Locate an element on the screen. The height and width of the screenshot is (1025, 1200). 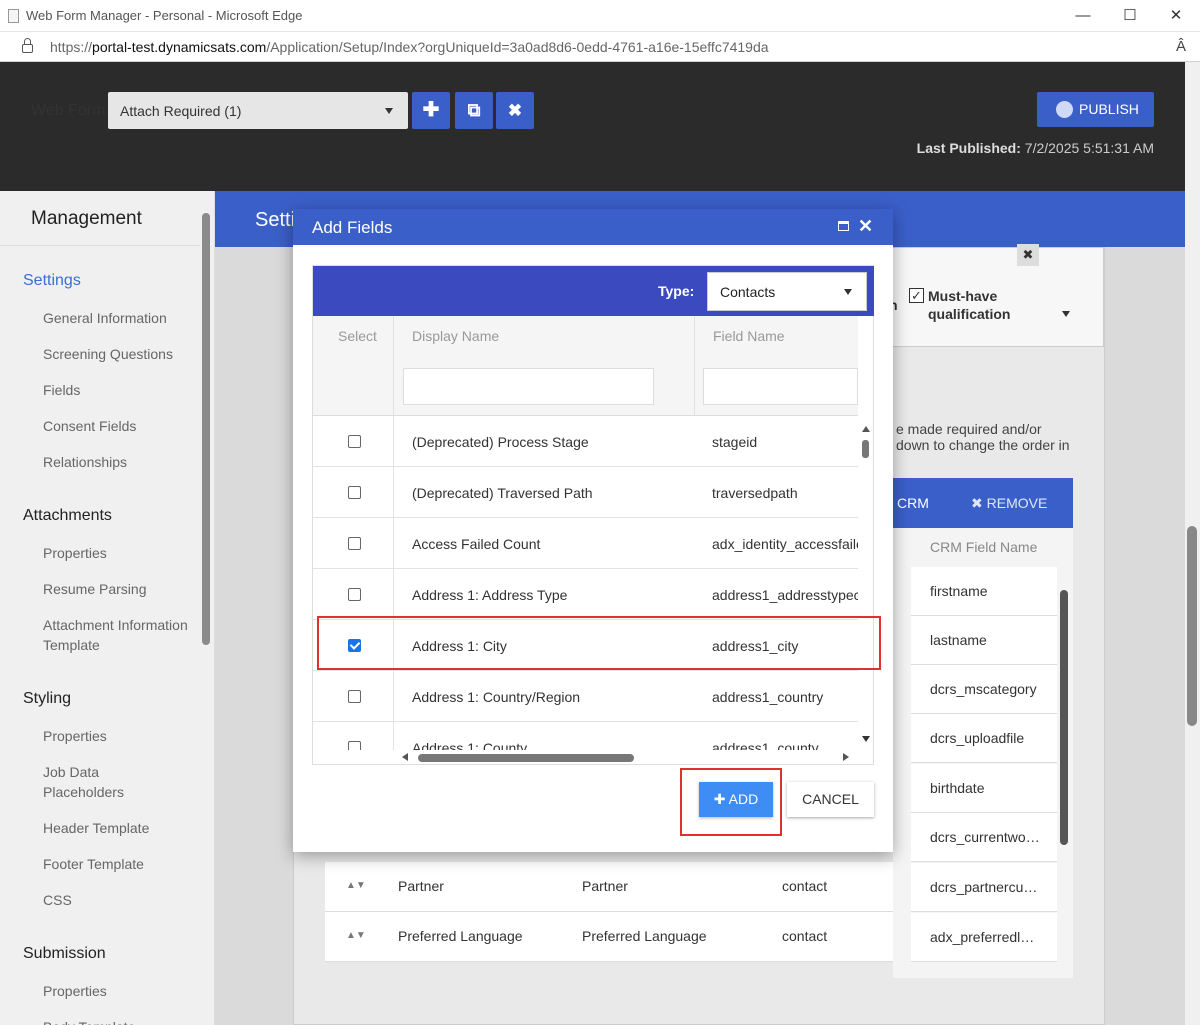
cancel-button: CANCEL is located at coordinates (830, 799).